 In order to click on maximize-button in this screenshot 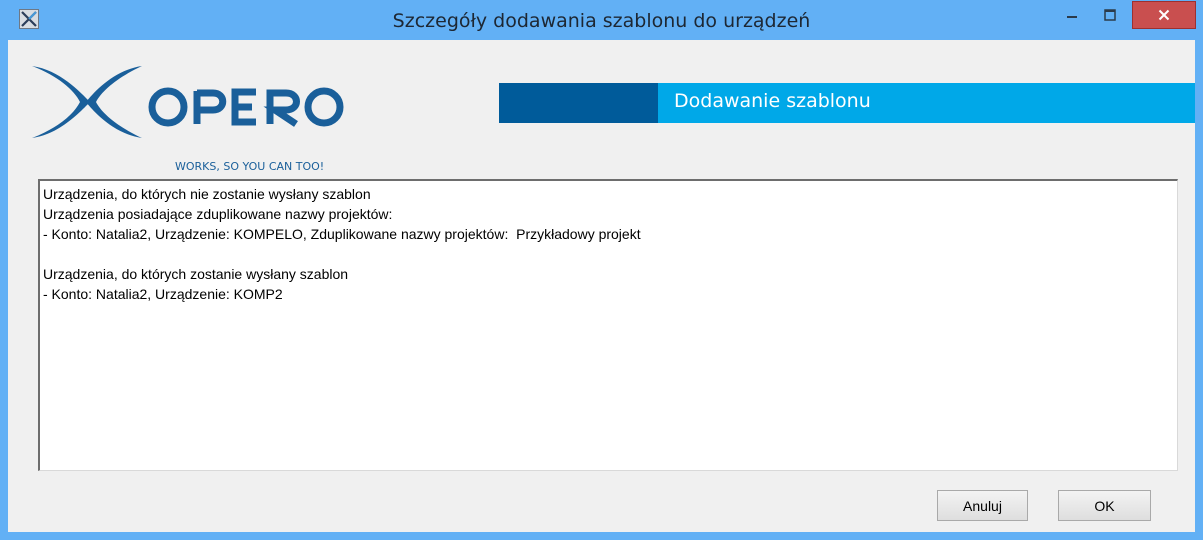, I will do `click(1110, 15)`.